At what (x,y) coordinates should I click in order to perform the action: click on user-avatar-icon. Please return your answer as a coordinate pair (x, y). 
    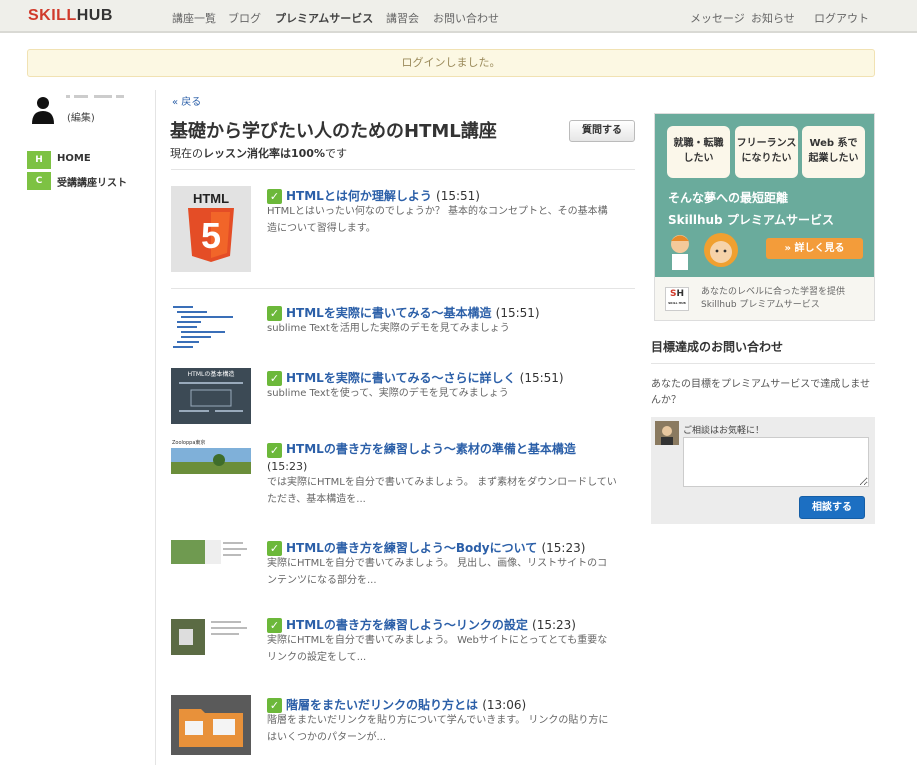
    Looking at the image, I should click on (43, 109).